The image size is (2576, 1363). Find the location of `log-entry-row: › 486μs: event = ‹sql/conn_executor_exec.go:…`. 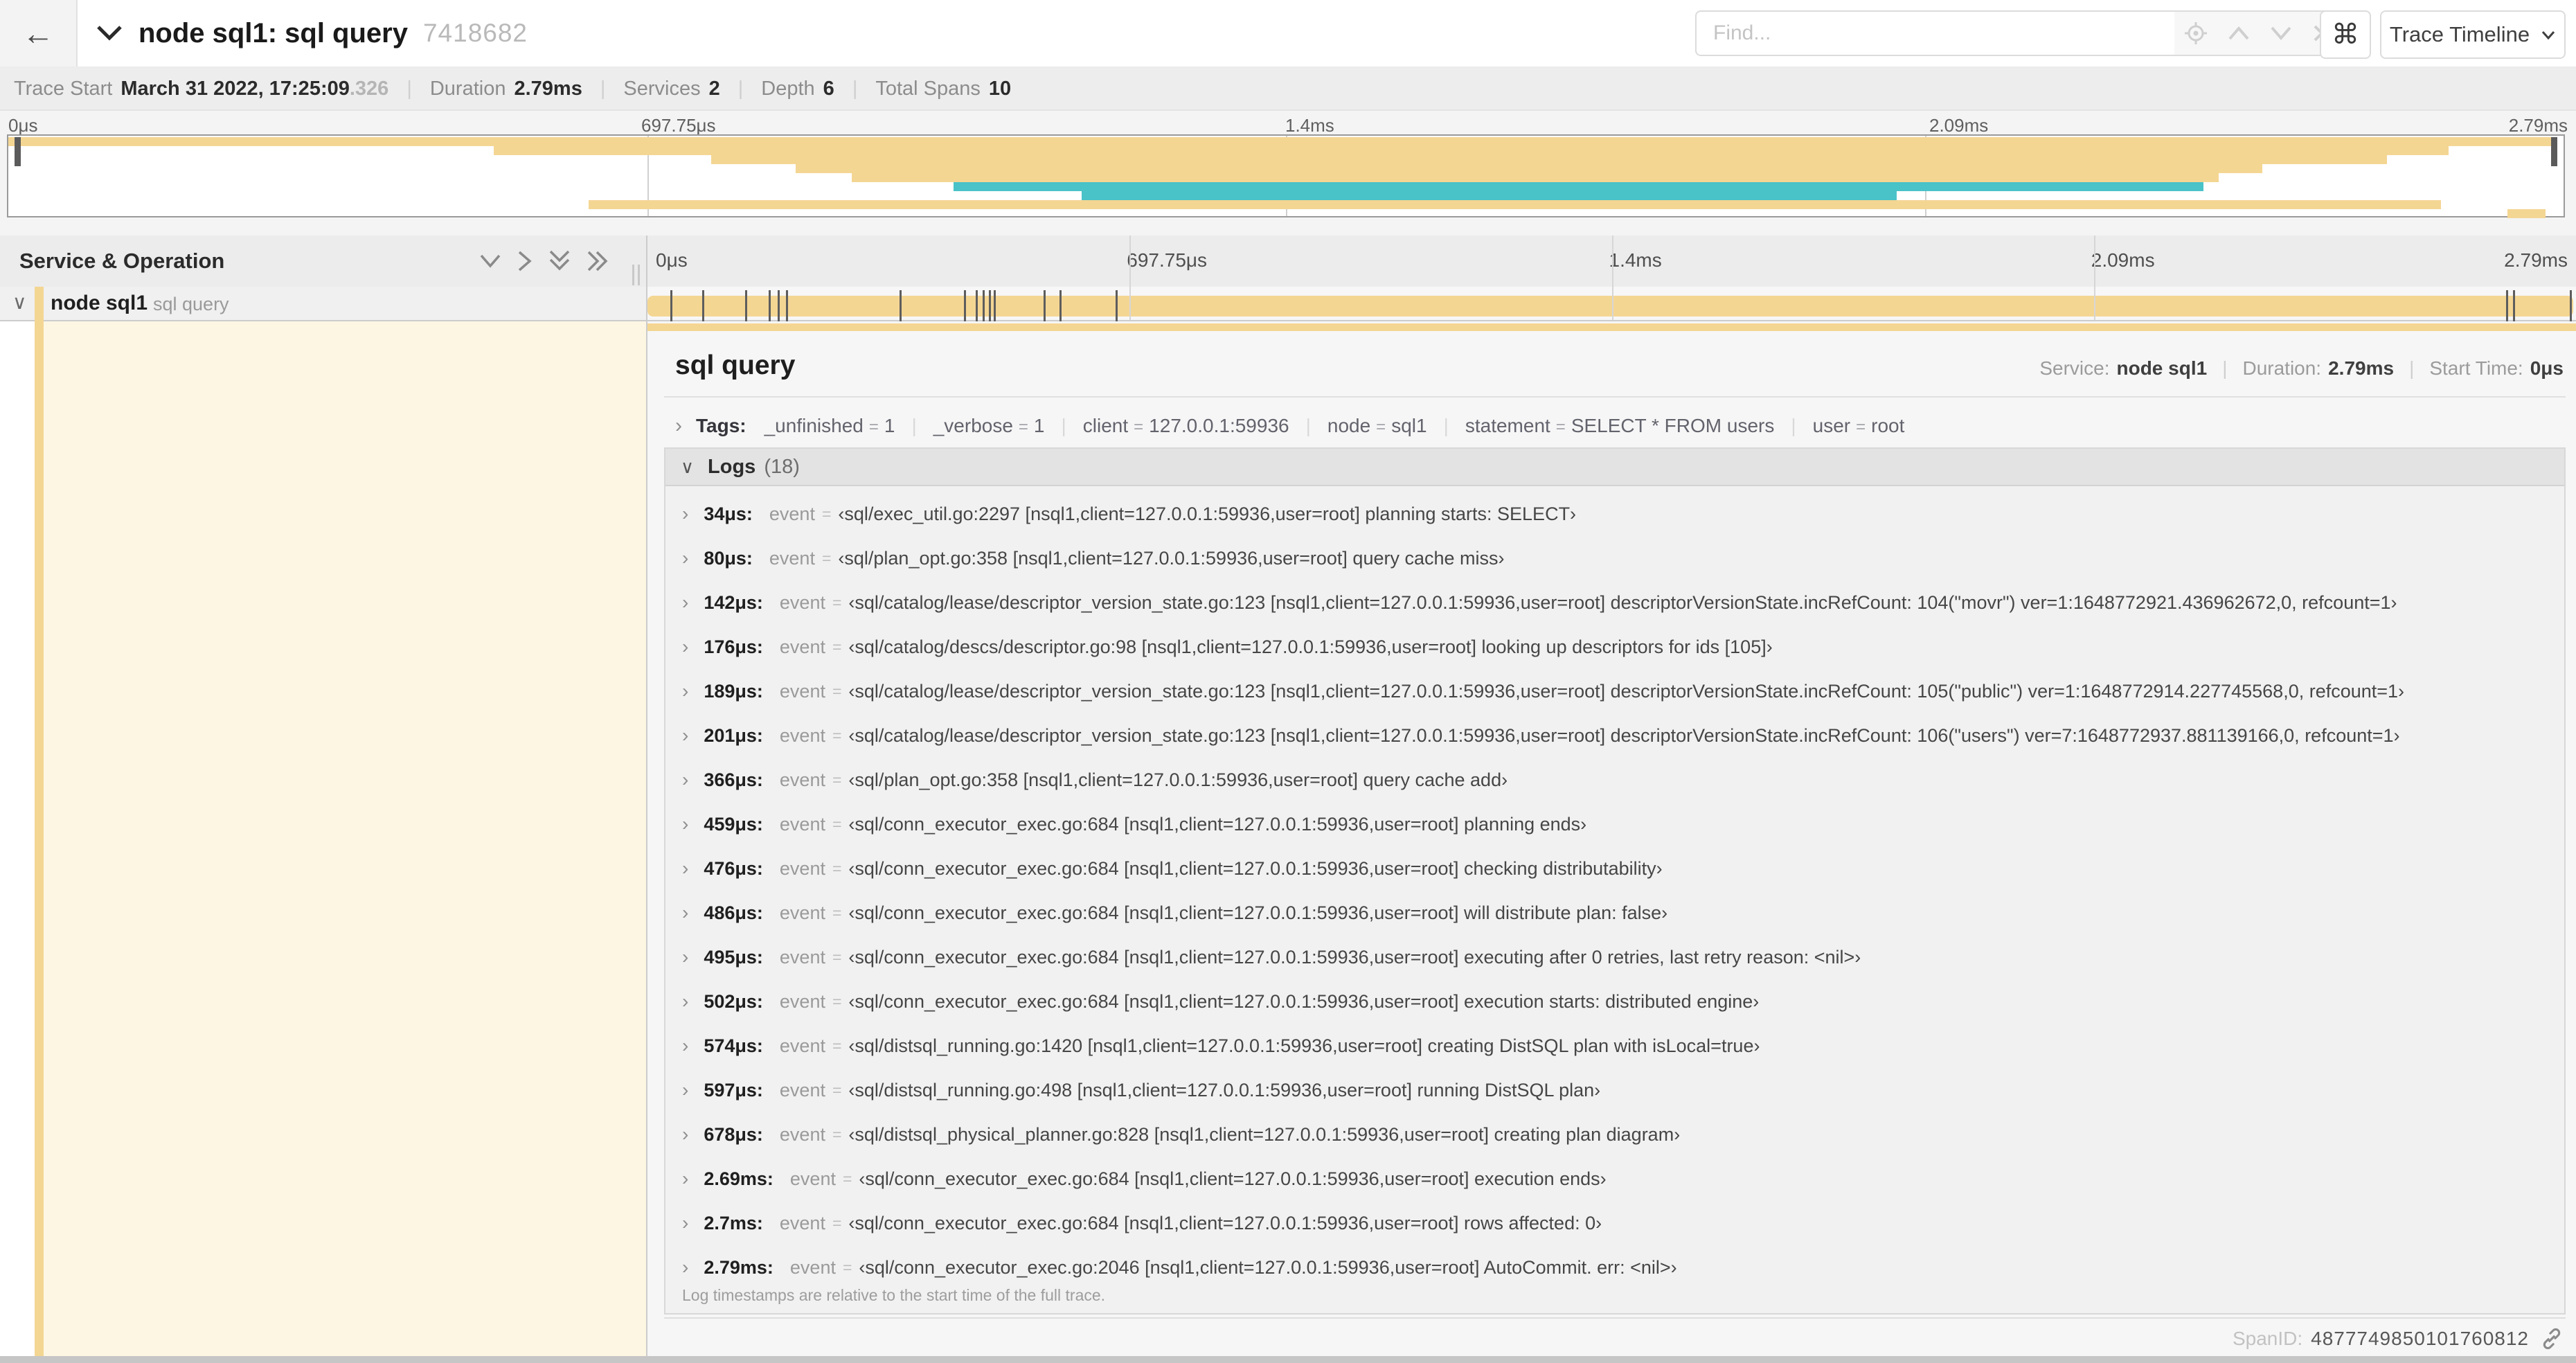

log-entry-row: › 486μs: event = ‹sql/conn_executor_exec.go:… is located at coordinates (1615, 913).